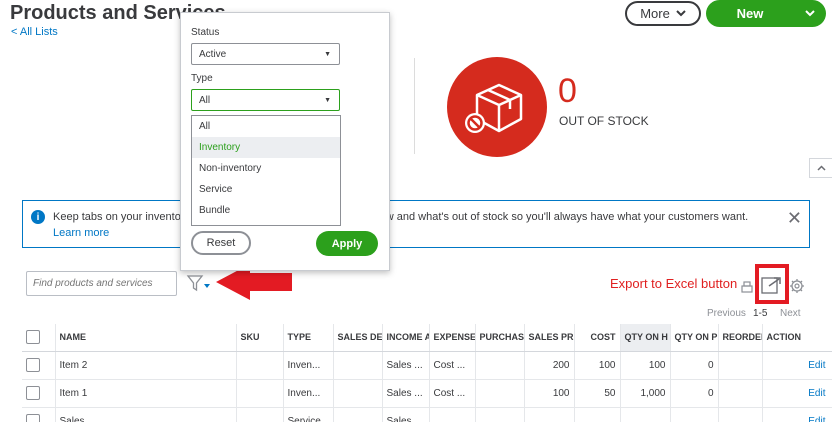 This screenshot has width=832, height=422. I want to click on out-of-stock-tile, so click(497, 107).